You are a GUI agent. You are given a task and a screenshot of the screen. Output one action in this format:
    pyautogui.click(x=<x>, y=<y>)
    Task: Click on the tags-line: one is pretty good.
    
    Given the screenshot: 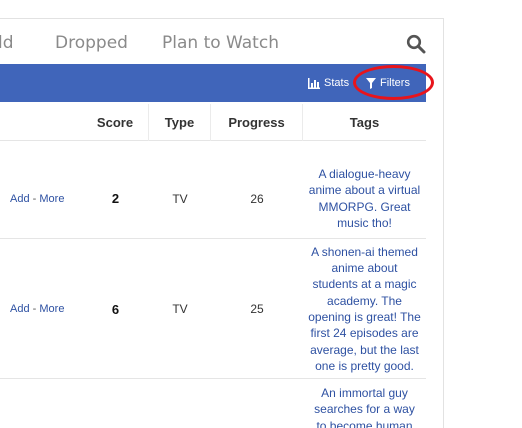 What is the action you would take?
    pyautogui.click(x=364, y=365)
    